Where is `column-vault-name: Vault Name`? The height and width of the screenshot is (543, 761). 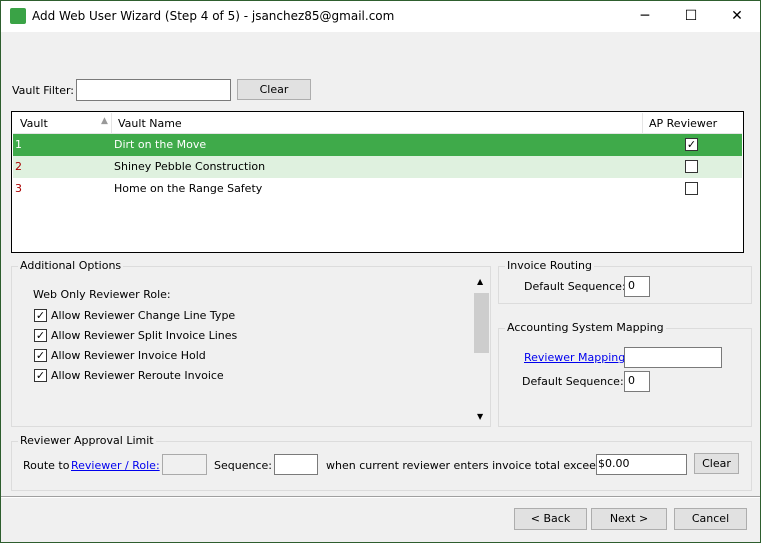 column-vault-name: Vault Name is located at coordinates (150, 123).